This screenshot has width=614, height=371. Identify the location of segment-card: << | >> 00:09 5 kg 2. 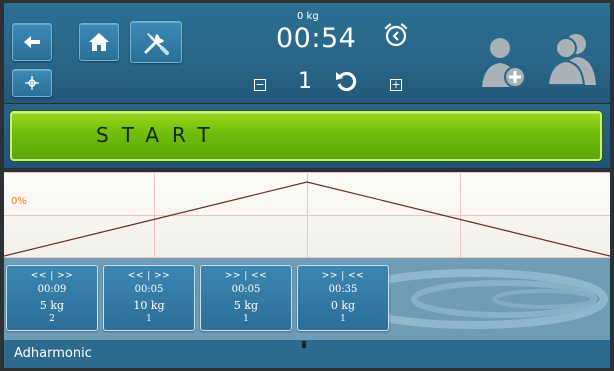
(52, 298).